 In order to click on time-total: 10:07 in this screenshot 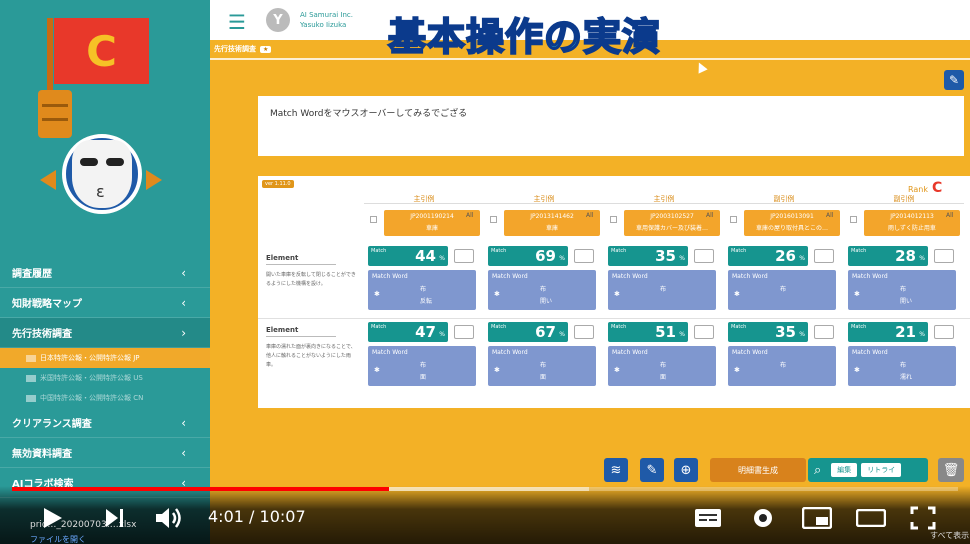, I will do `click(282, 516)`.